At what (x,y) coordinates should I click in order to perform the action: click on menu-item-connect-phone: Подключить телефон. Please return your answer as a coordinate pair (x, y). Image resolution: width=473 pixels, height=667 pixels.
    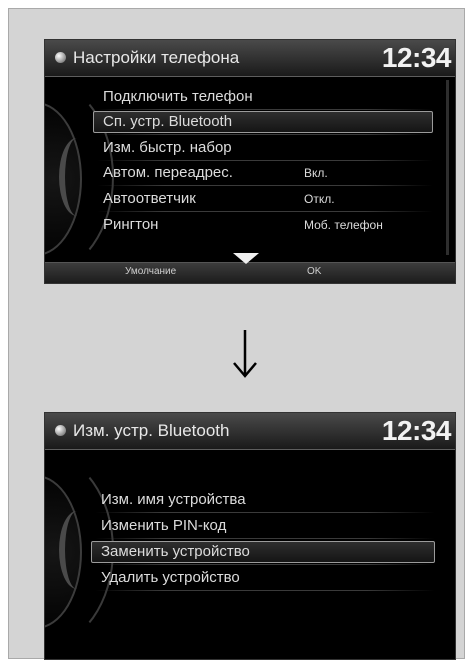
    Looking at the image, I should click on (263, 97).